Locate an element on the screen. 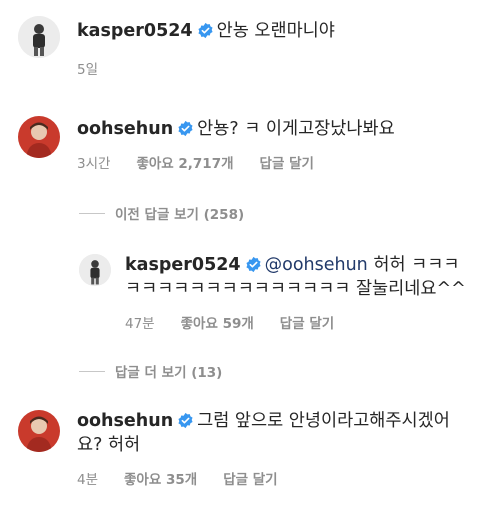 This screenshot has height=507, width=480. view-more-replies-button: 답글 더 보기 (13) is located at coordinates (150, 371).